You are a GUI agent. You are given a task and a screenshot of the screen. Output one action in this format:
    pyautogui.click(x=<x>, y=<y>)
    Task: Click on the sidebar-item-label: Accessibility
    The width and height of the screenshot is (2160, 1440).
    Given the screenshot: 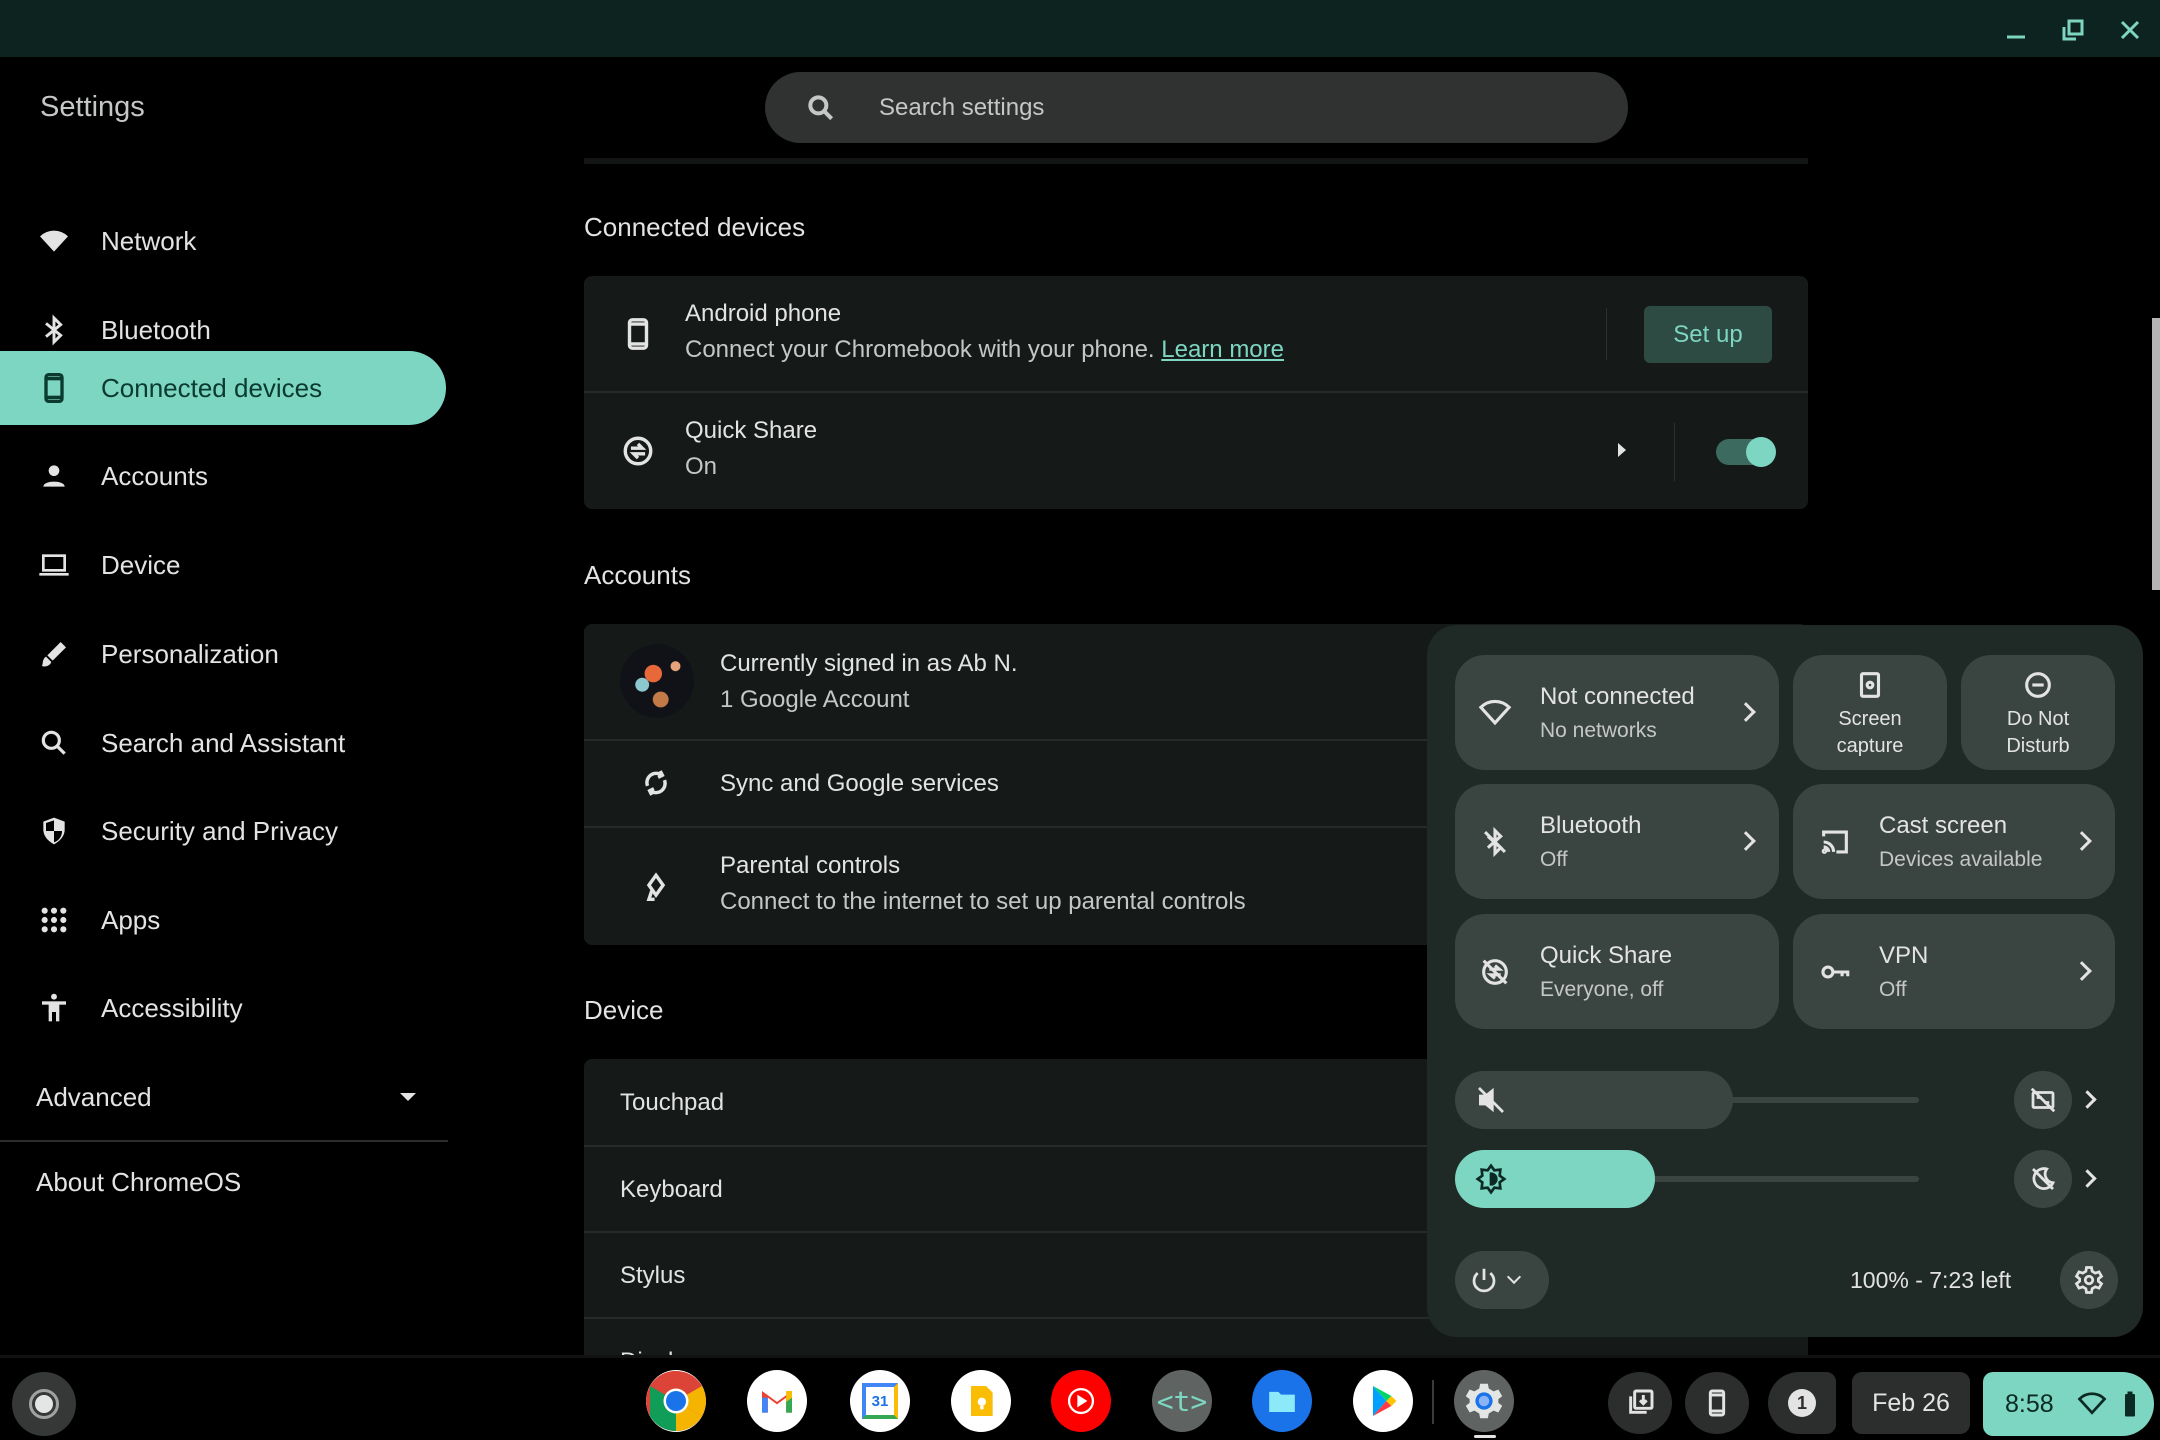 What is the action you would take?
    pyautogui.click(x=172, y=1007)
    